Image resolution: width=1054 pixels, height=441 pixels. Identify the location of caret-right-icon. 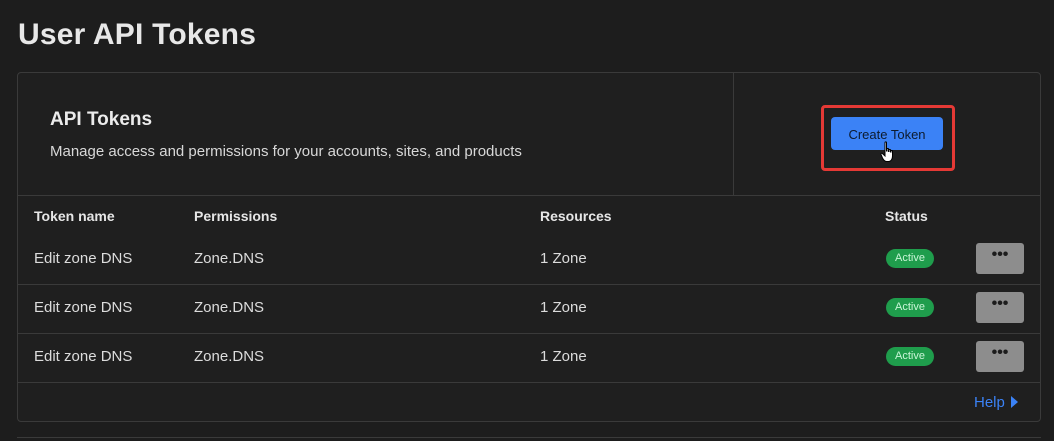
(1014, 402).